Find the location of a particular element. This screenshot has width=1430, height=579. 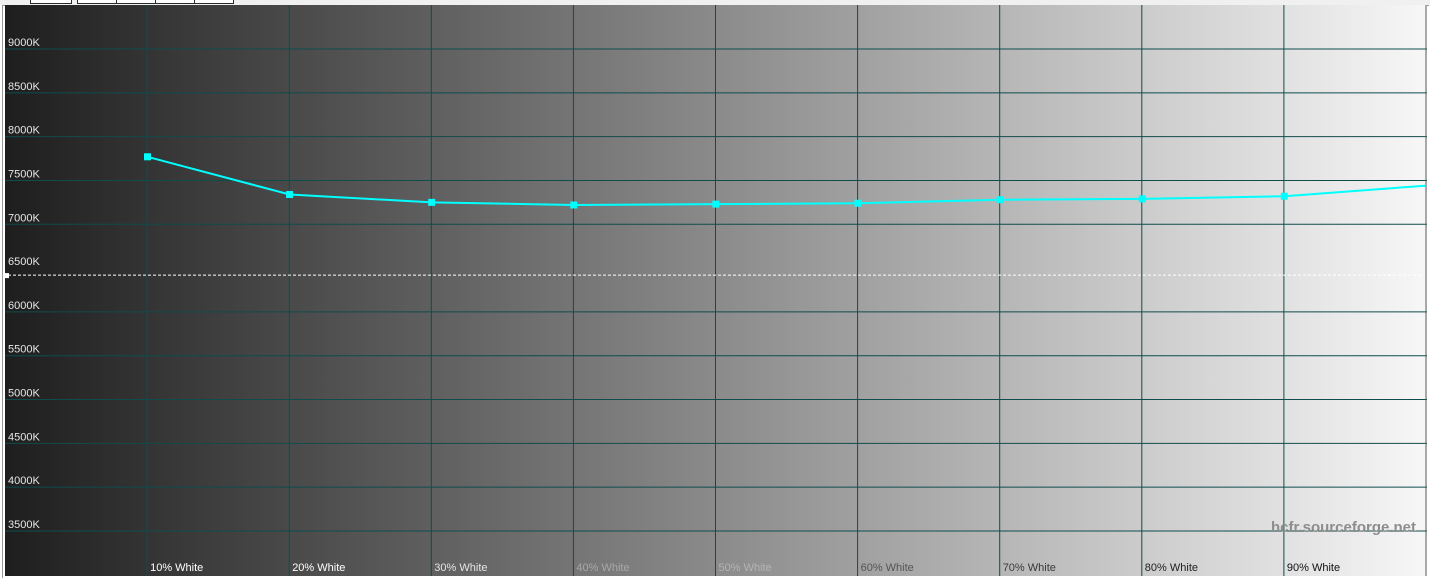

y-tick-label: 3500K is located at coordinates (24, 525).